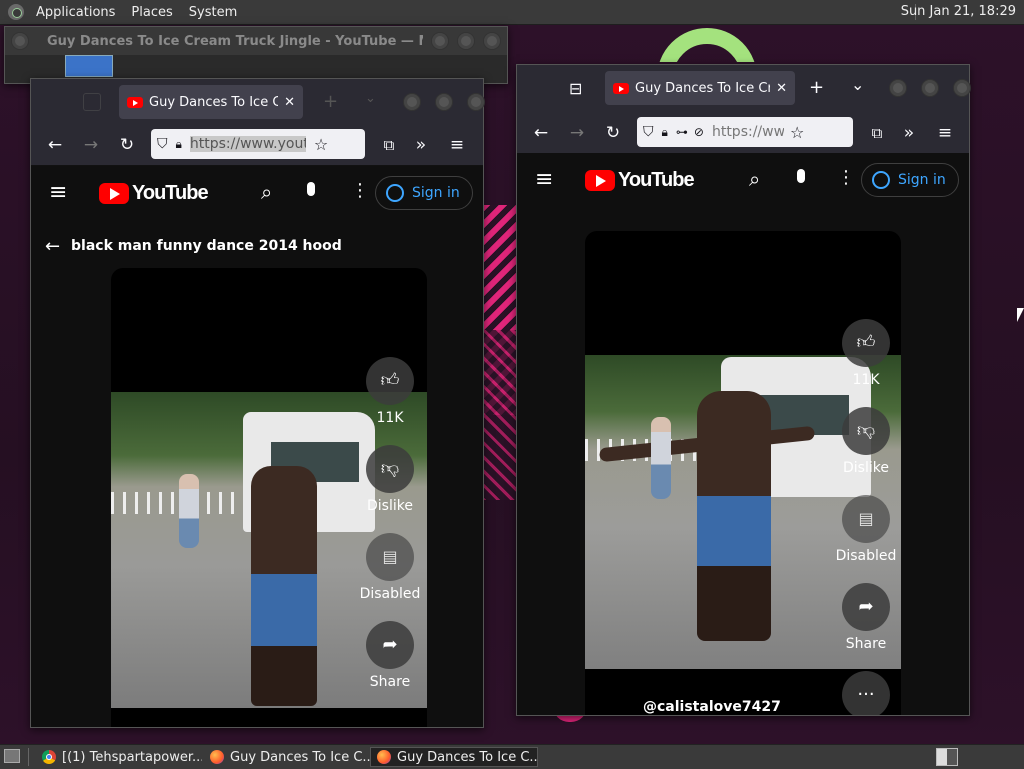 Image resolution: width=1024 pixels, height=769 pixels. I want to click on back-window-blue-icon, so click(89, 66).